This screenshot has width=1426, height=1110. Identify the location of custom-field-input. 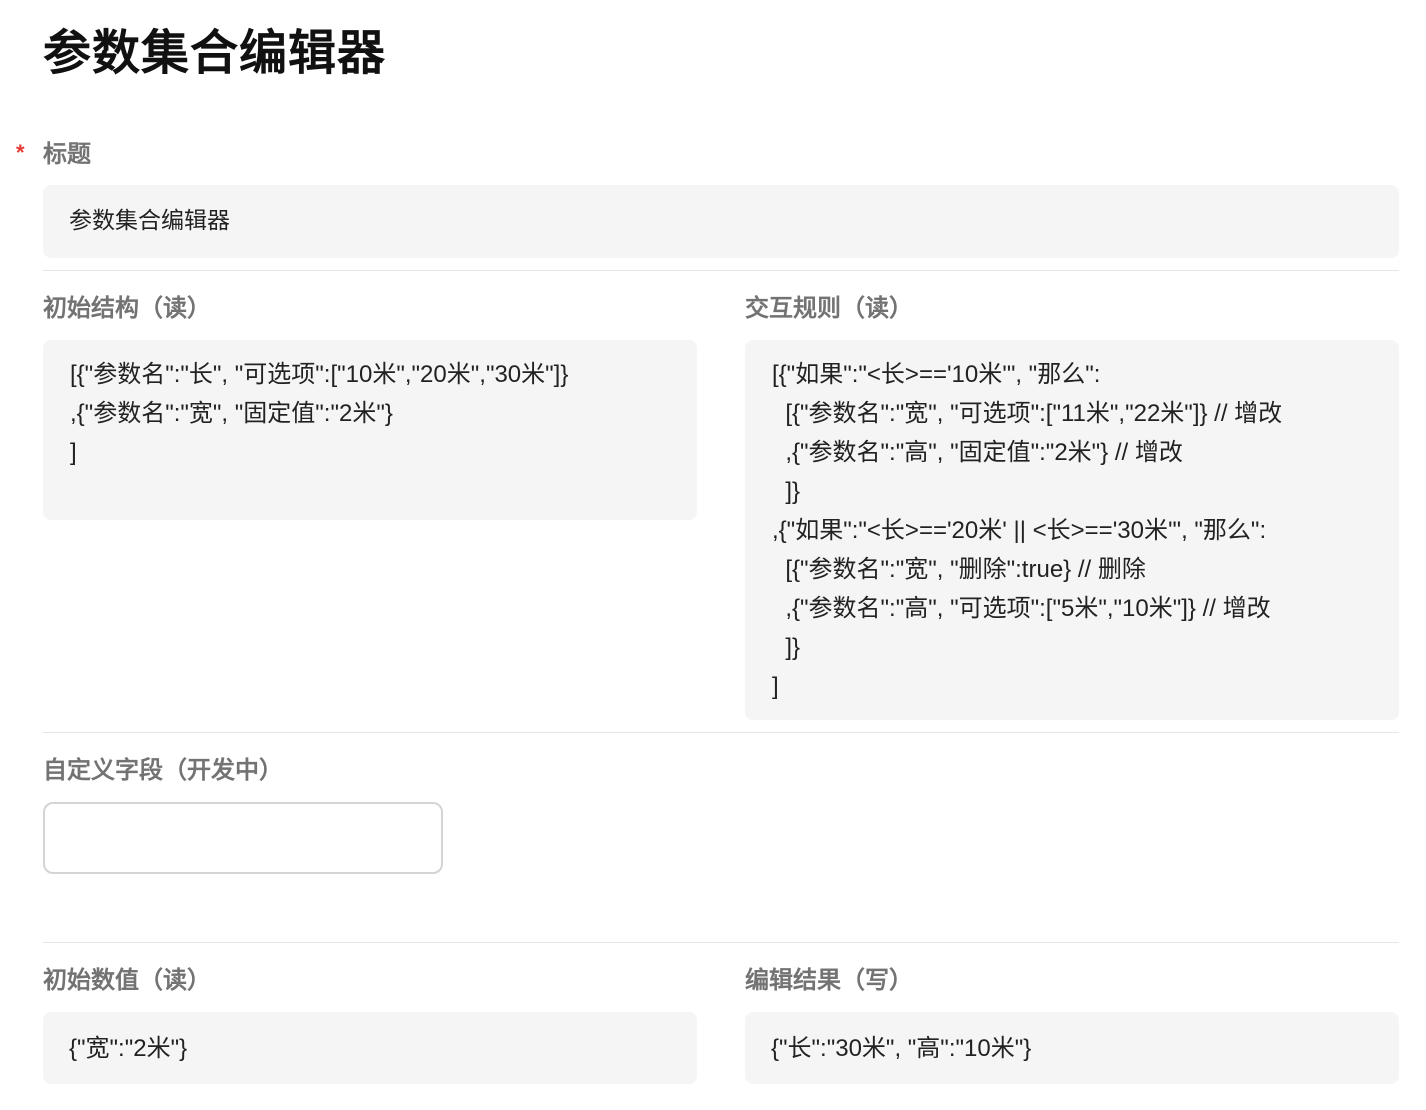
(243, 838).